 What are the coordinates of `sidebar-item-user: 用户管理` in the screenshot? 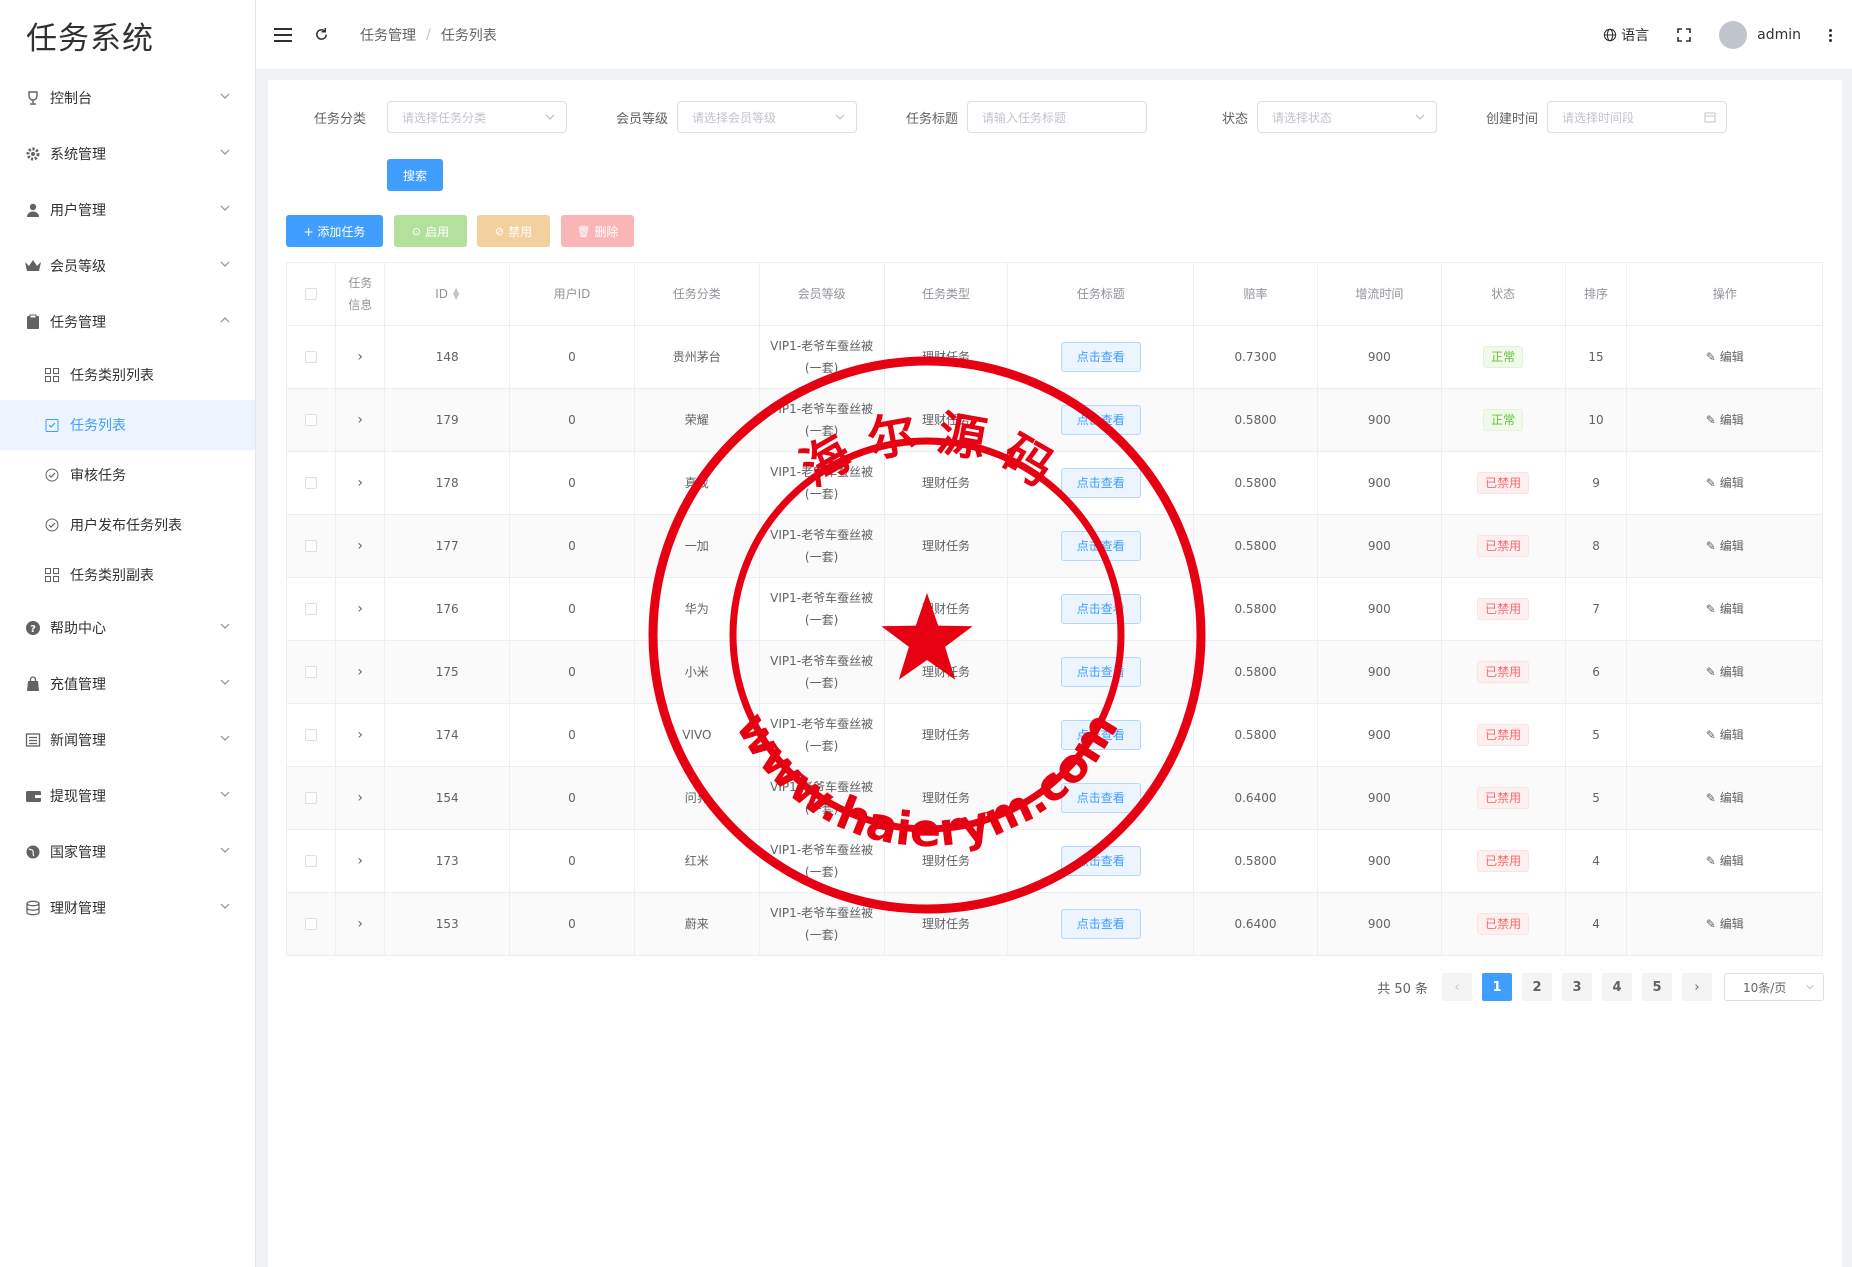 It's located at (127, 210).